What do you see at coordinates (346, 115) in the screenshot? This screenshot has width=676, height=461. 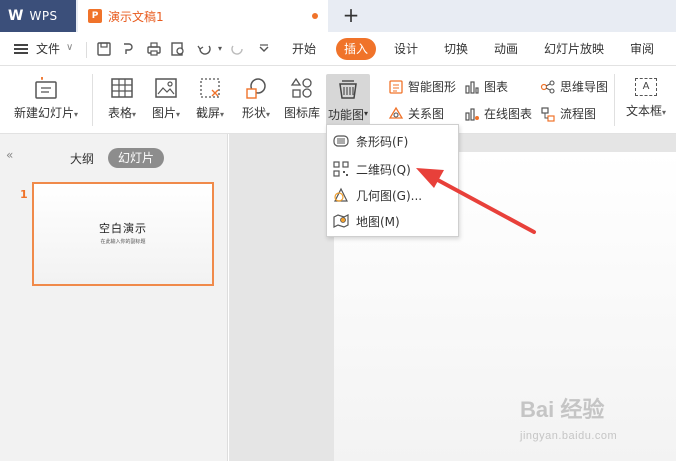 I see `function-chart-label: 功能图` at bounding box center [346, 115].